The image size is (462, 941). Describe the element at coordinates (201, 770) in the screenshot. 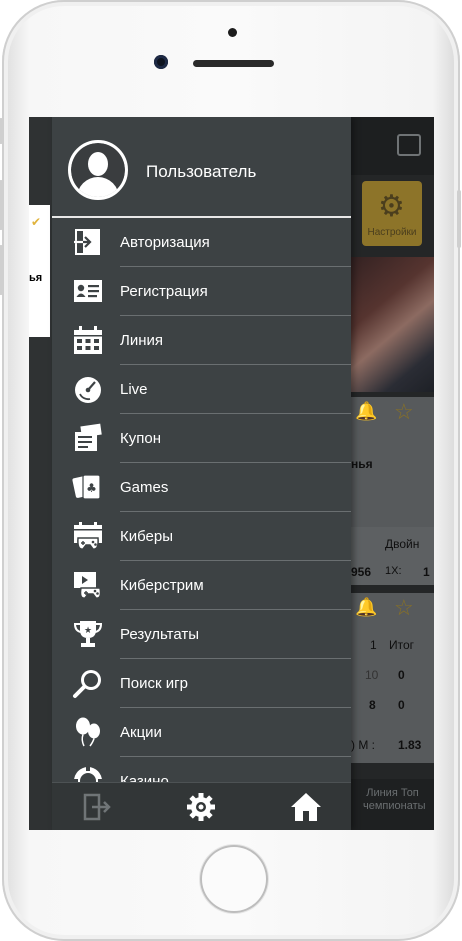

I see `menu-item-casino: Казино` at that location.